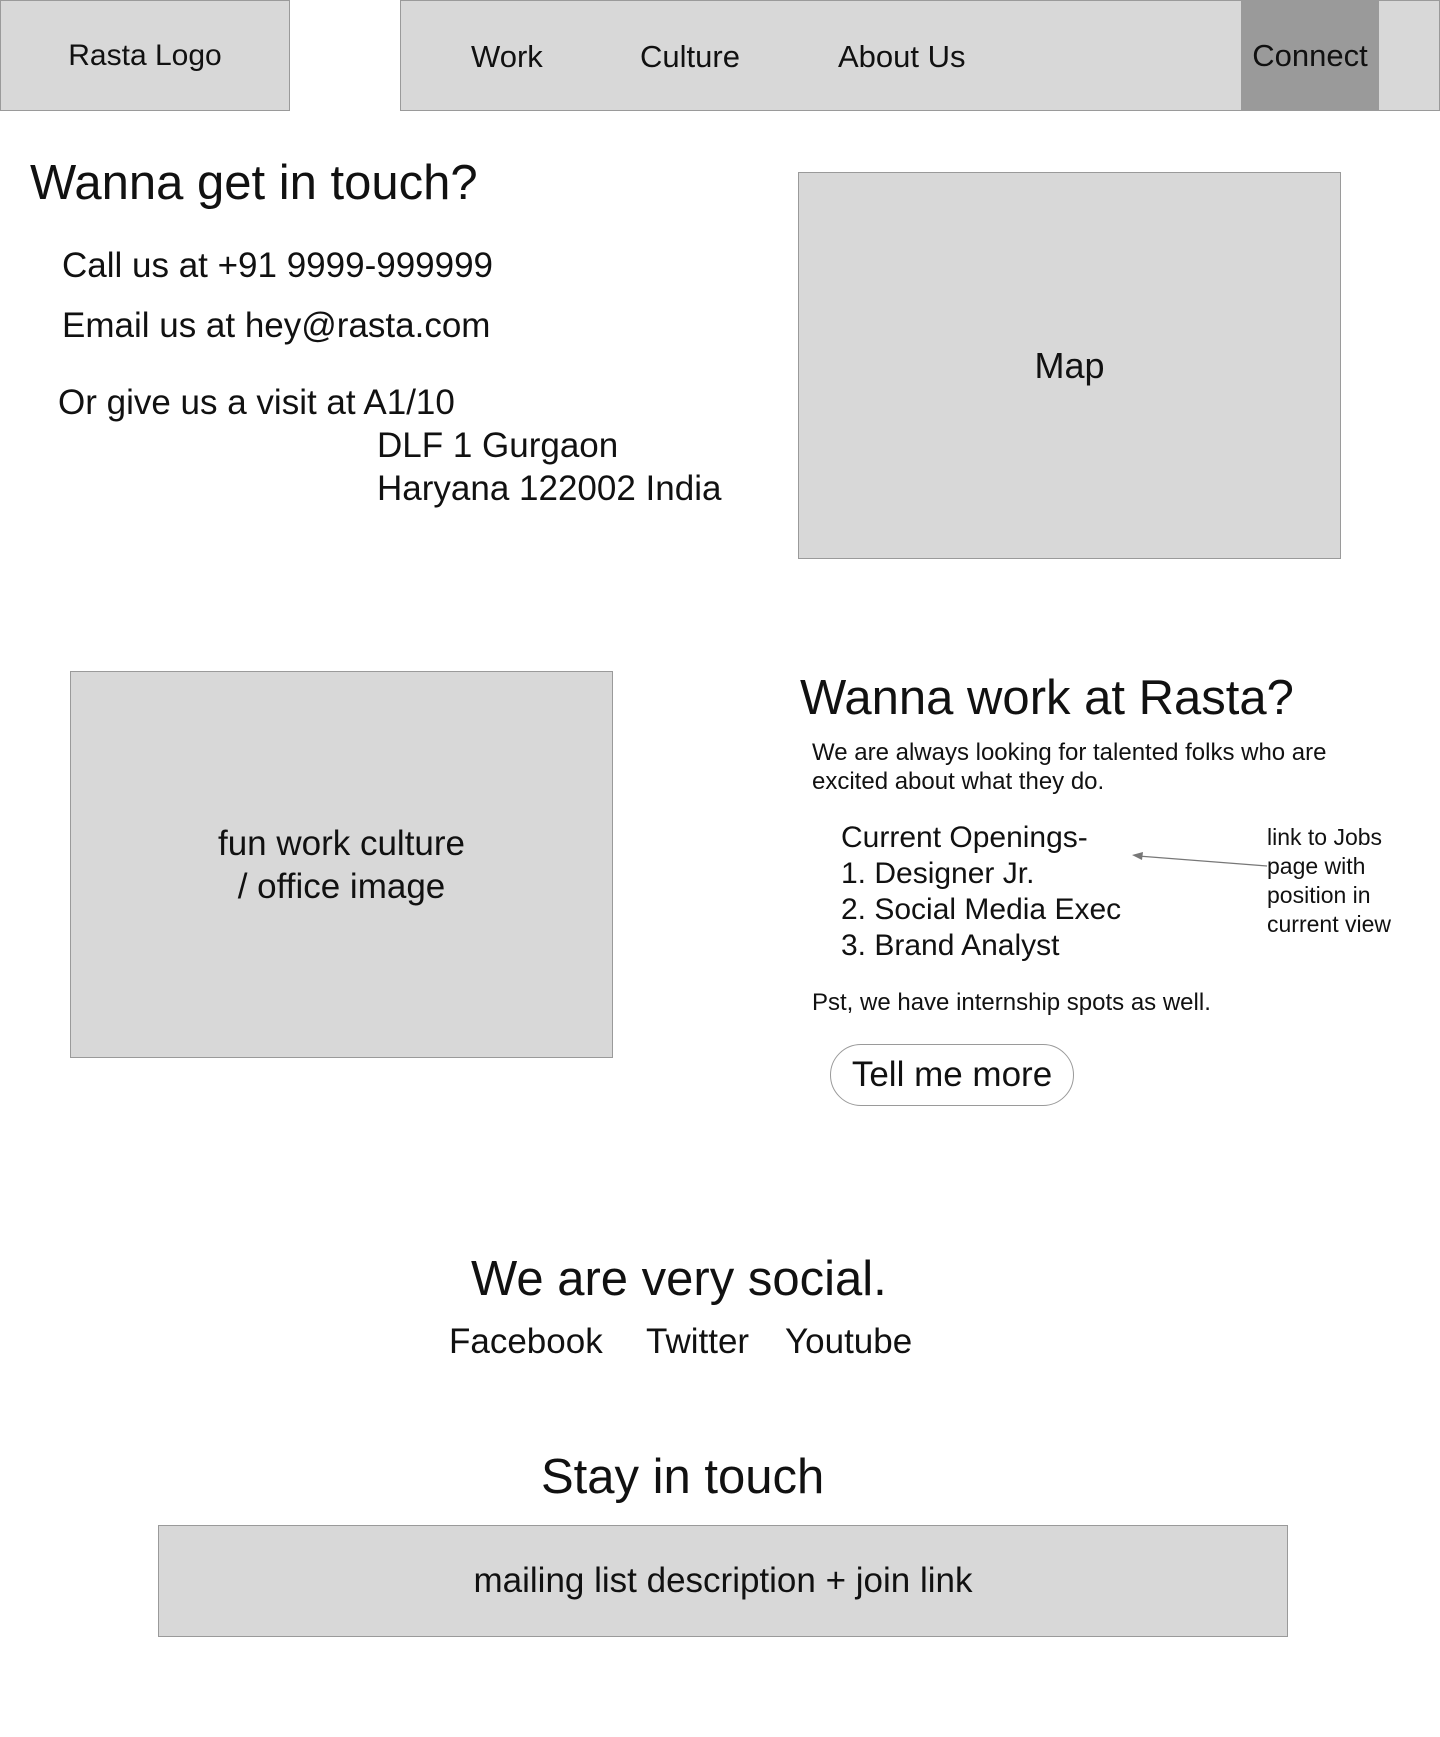 The width and height of the screenshot is (1440, 1737). Describe the element at coordinates (341, 864) in the screenshot. I see `culture-image: fun work culture / office image` at that location.